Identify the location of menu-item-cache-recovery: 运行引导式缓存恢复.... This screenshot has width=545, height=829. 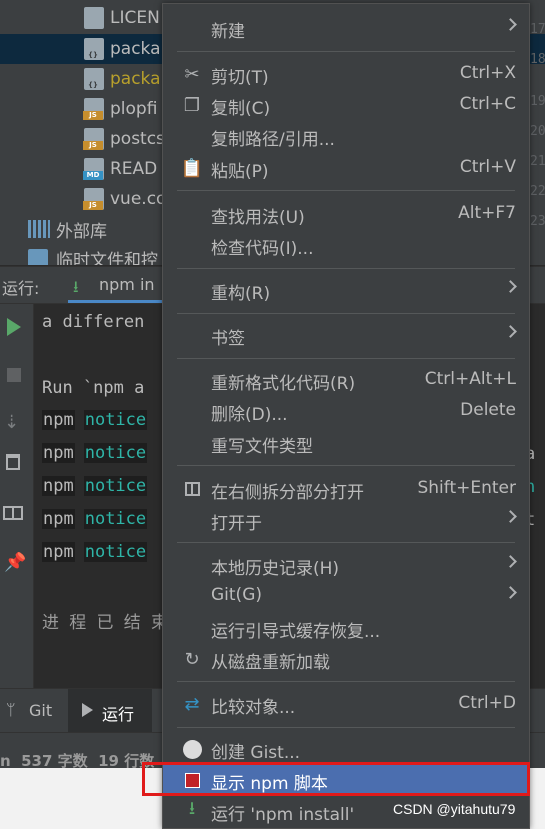
(346, 628).